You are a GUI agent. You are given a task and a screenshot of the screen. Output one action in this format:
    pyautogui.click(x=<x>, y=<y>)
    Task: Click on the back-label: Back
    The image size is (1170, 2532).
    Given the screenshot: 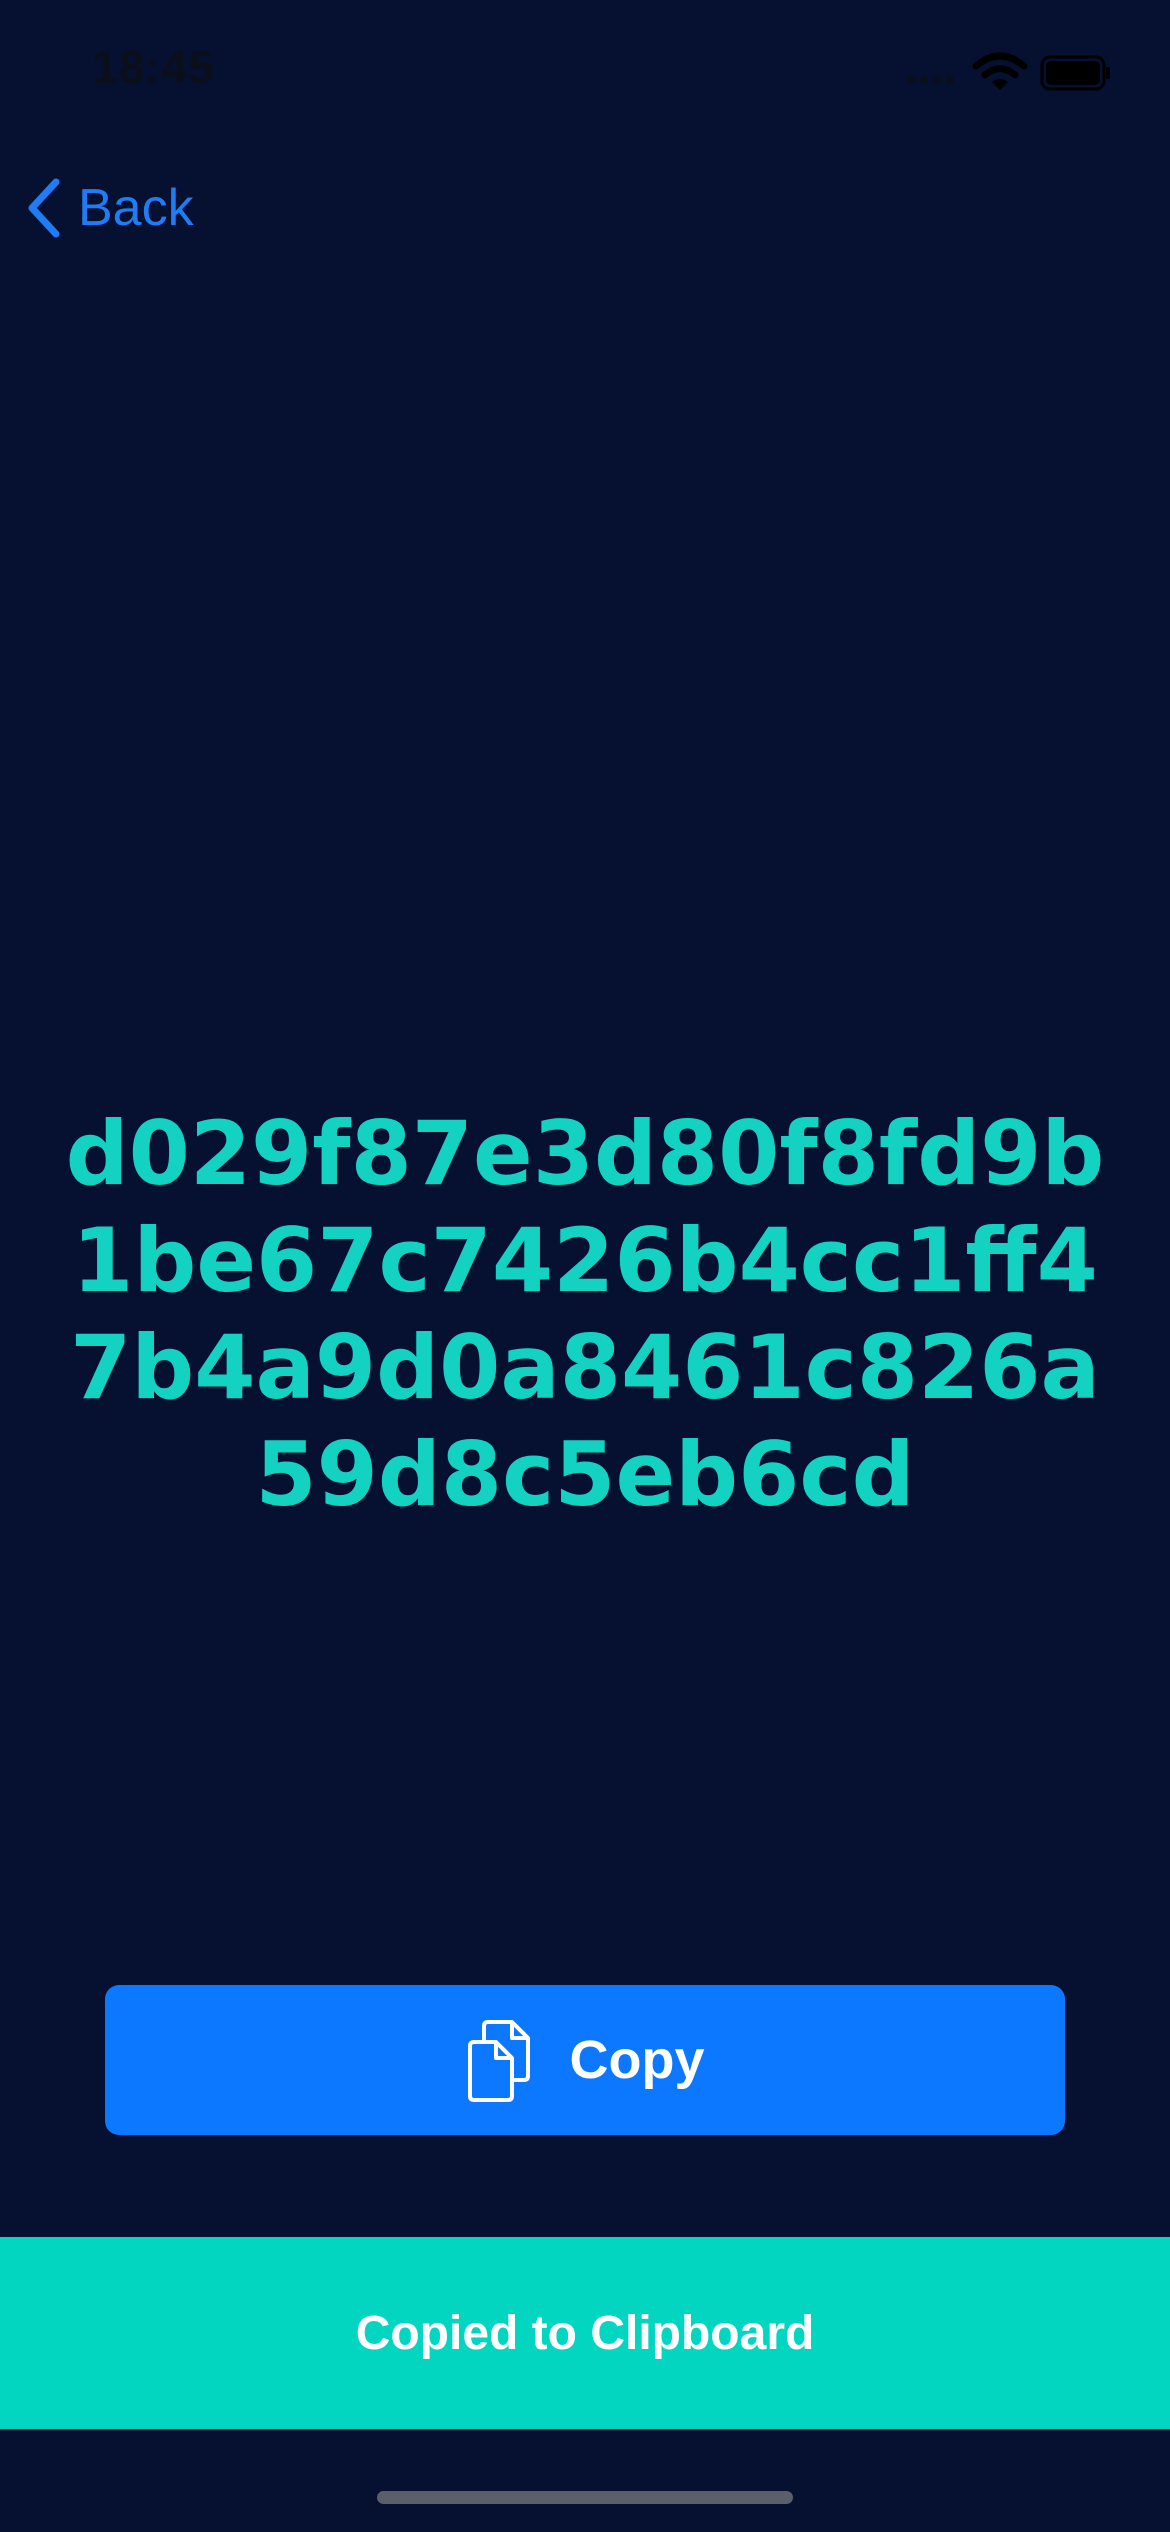 What is the action you would take?
    pyautogui.click(x=136, y=208)
    